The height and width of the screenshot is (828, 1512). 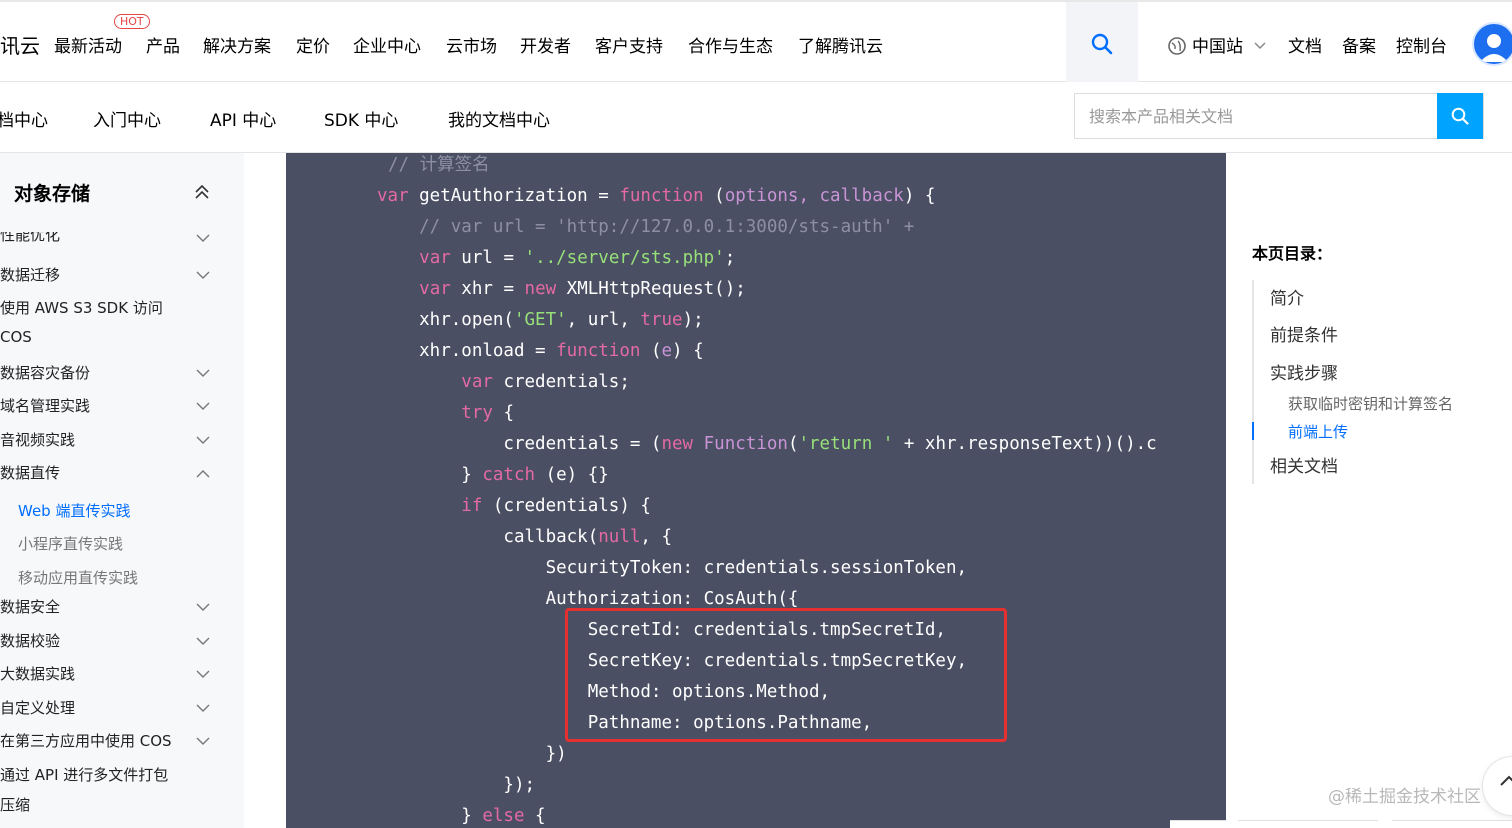 I want to click on sidebar-item: 性能优化, so click(x=30, y=237).